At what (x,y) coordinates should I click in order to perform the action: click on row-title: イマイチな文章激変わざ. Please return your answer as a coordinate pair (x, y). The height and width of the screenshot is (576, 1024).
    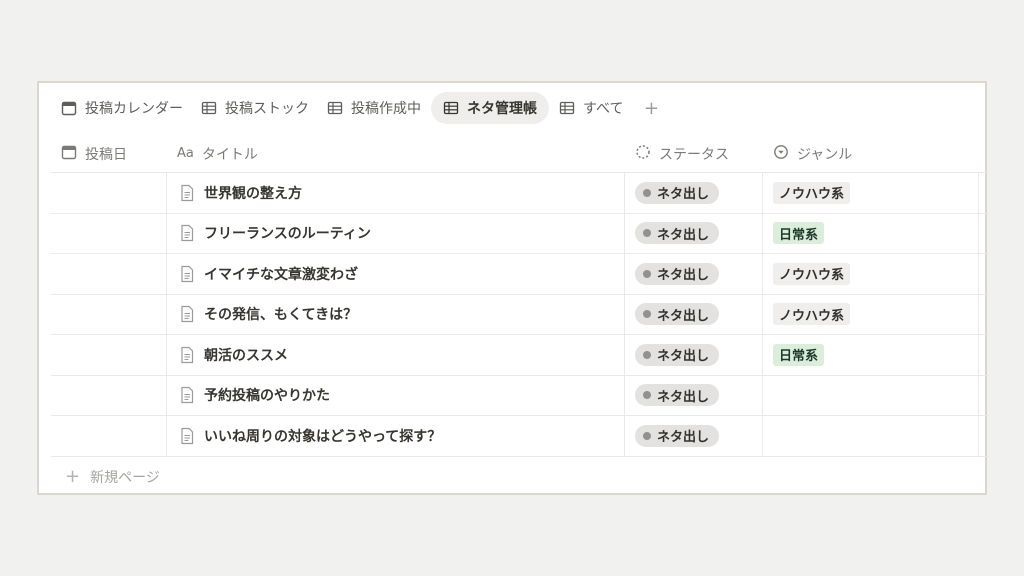
    Looking at the image, I should click on (281, 274).